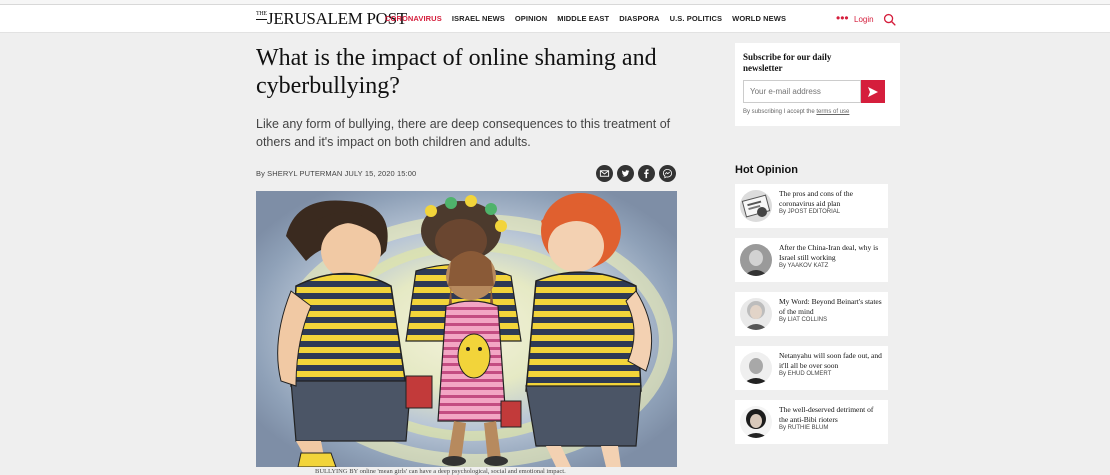 This screenshot has width=1110, height=475. Describe the element at coordinates (583, 18) in the screenshot. I see `nav-item-middle-east: MIDDLE EAST` at that location.